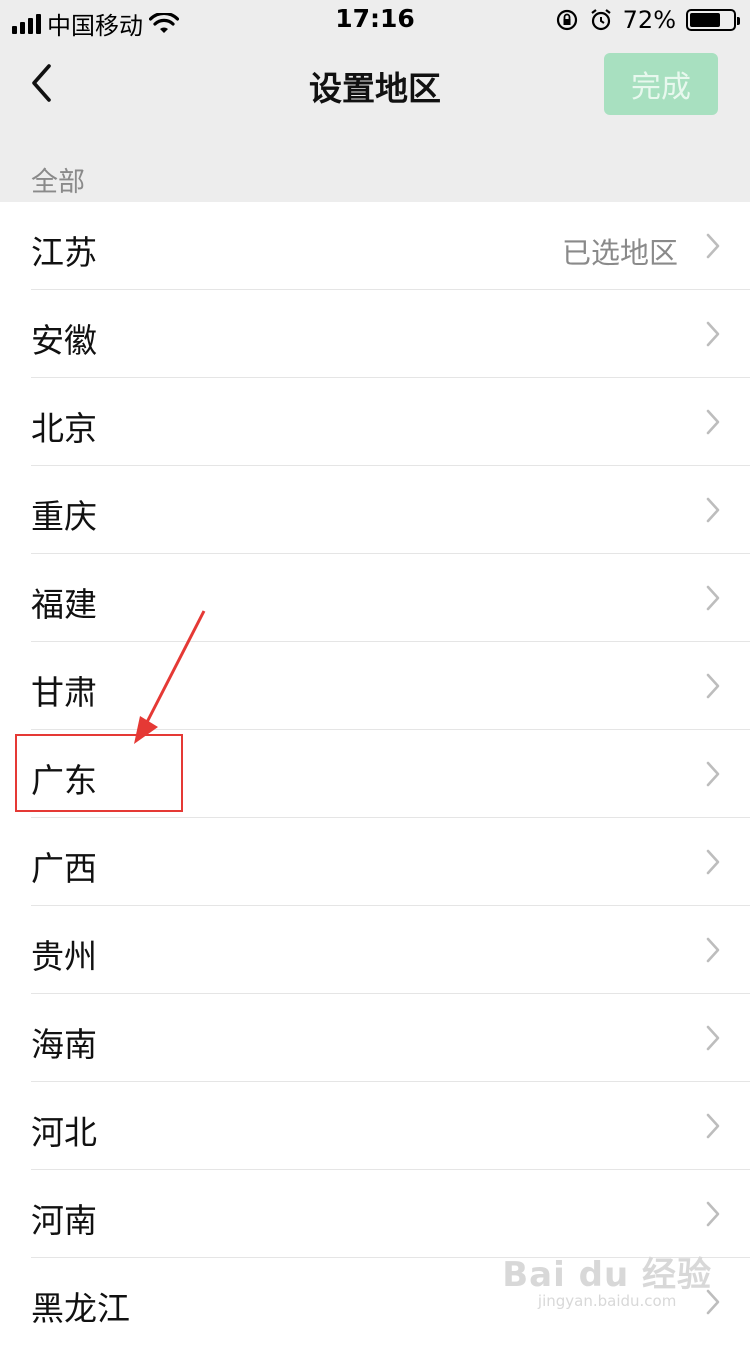 This screenshot has width=750, height=1346. I want to click on region-name: 甘肃, so click(64, 692).